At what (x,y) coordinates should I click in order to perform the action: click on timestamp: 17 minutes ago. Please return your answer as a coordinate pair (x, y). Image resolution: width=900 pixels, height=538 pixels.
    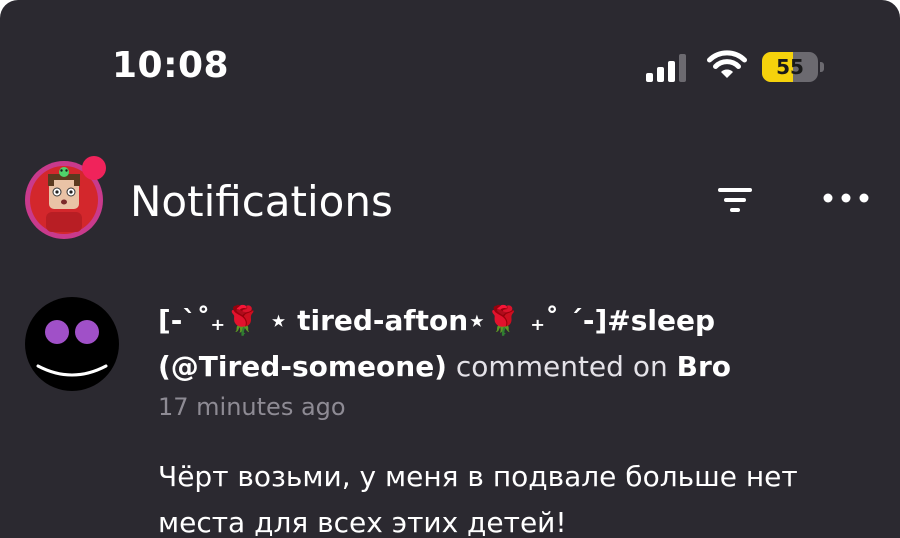
    Looking at the image, I should click on (252, 407).